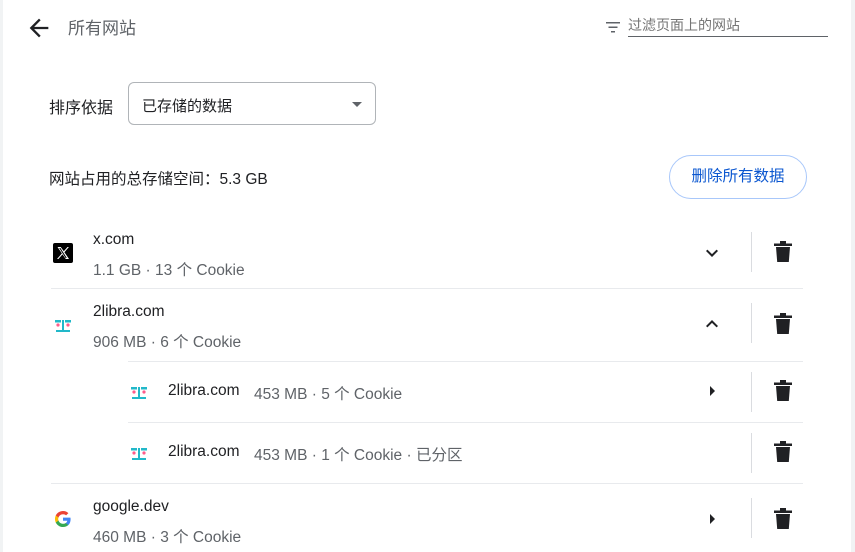 Image resolution: width=855 pixels, height=552 pixels. I want to click on back-arrow-icon, so click(39, 28).